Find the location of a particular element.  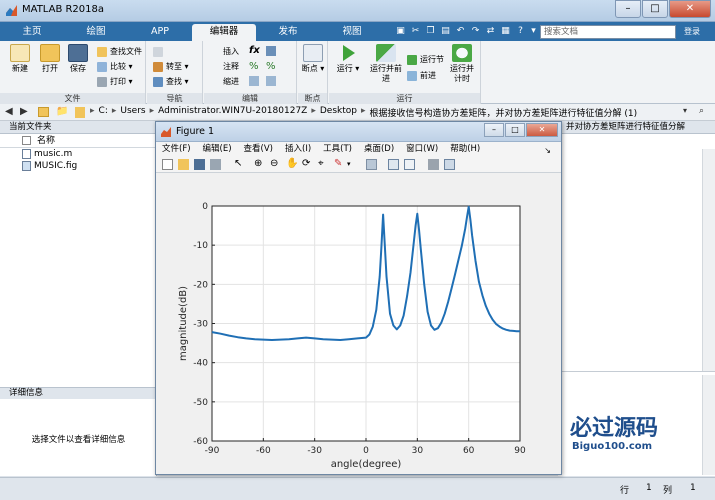

menu-window: 窗口(W) is located at coordinates (422, 149).